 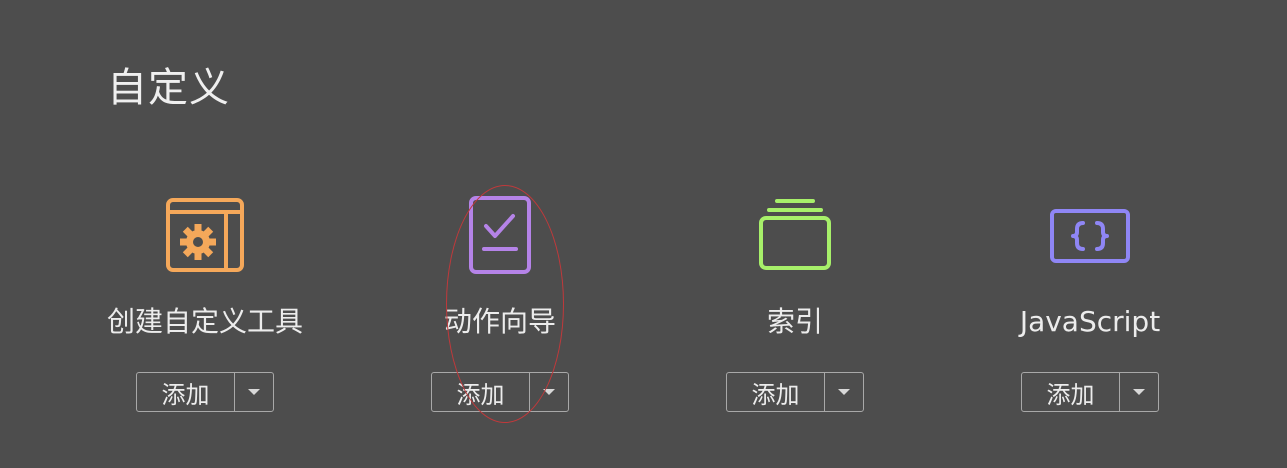 What do you see at coordinates (1090, 235) in the screenshot?
I see `braces-code-icon` at bounding box center [1090, 235].